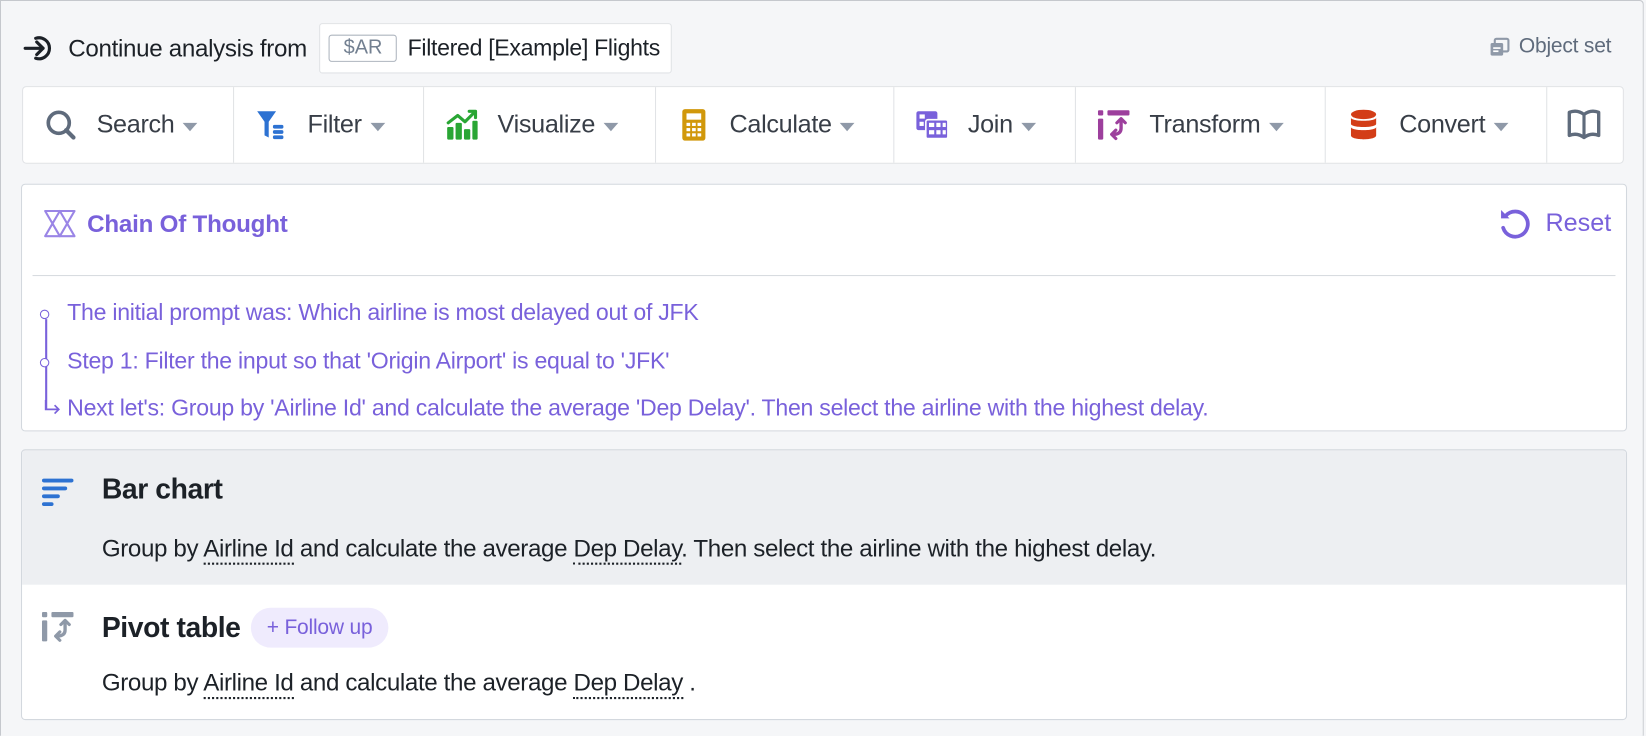 Image resolution: width=1646 pixels, height=736 pixels. Describe the element at coordinates (37, 48) in the screenshot. I see `enter-arrow-icon` at that location.